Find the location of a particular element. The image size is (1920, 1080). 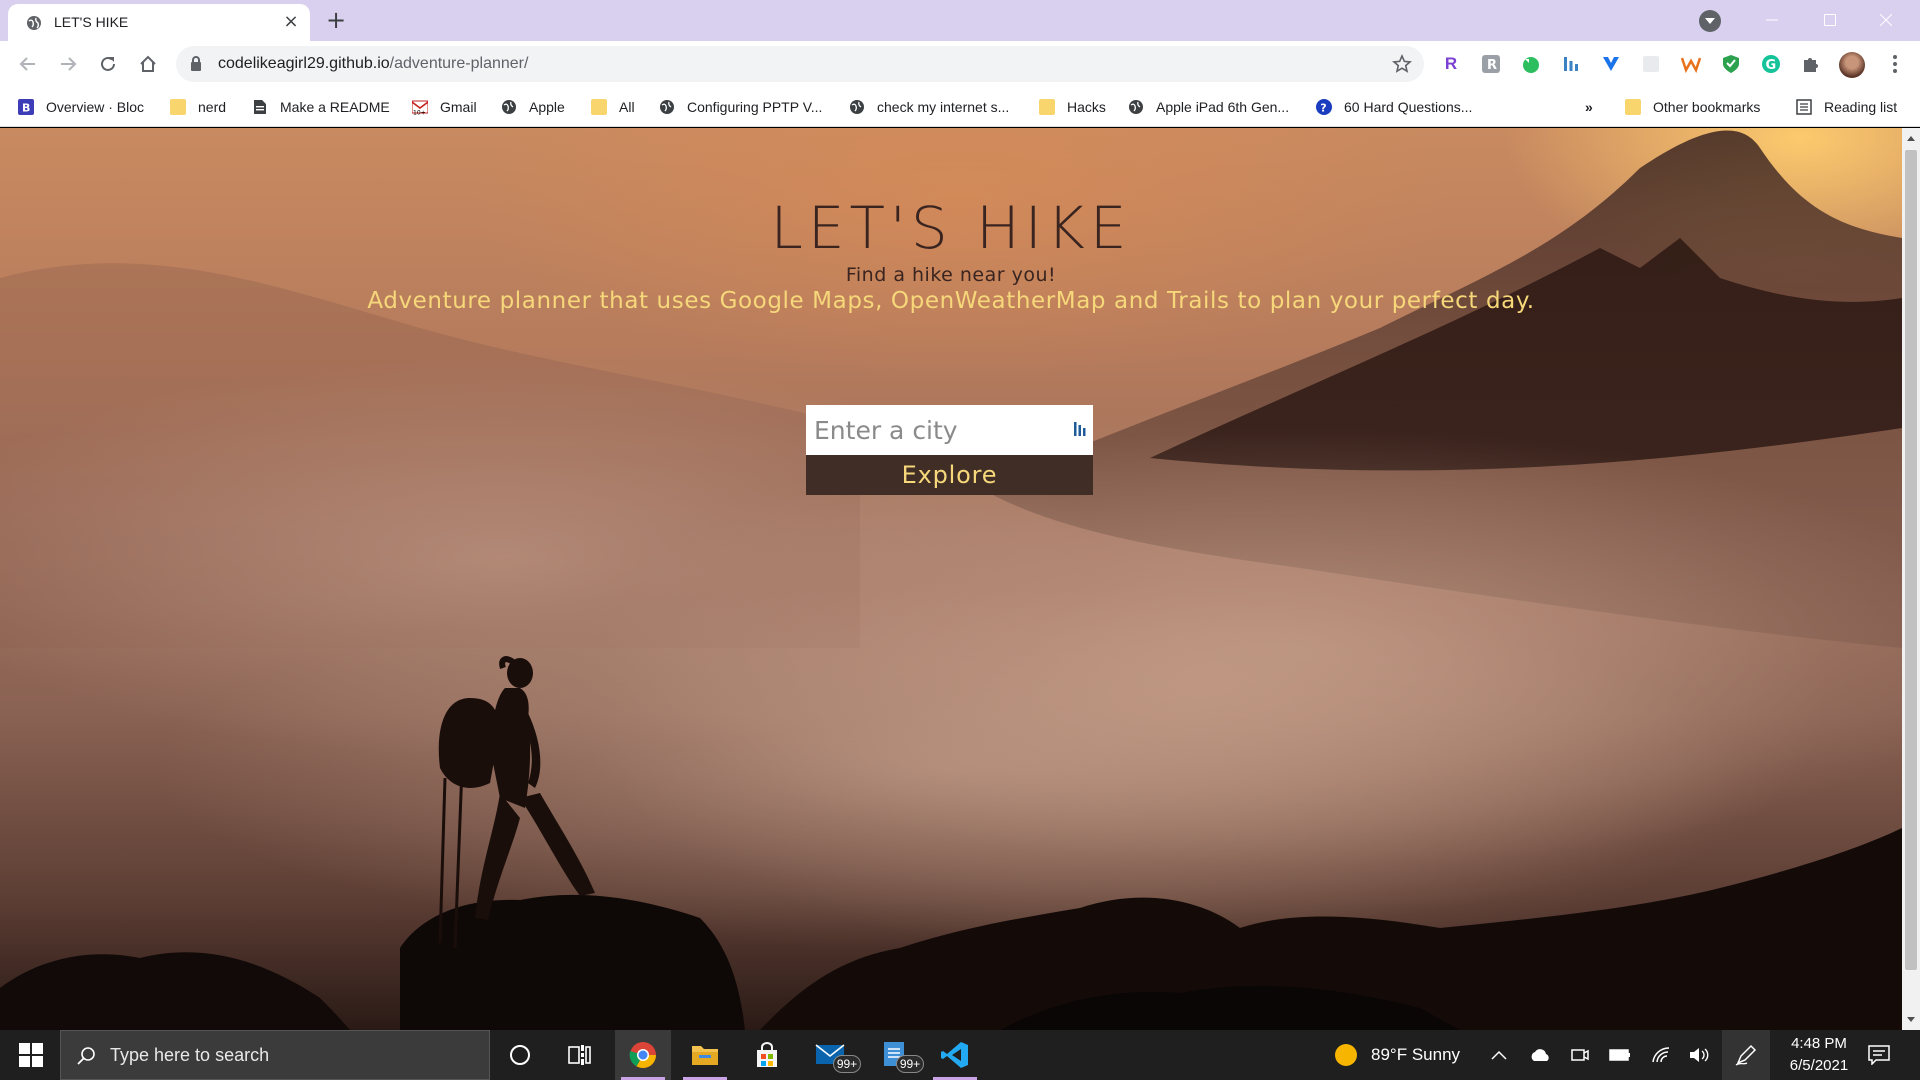

evernote-icon is located at coordinates (1531, 64).